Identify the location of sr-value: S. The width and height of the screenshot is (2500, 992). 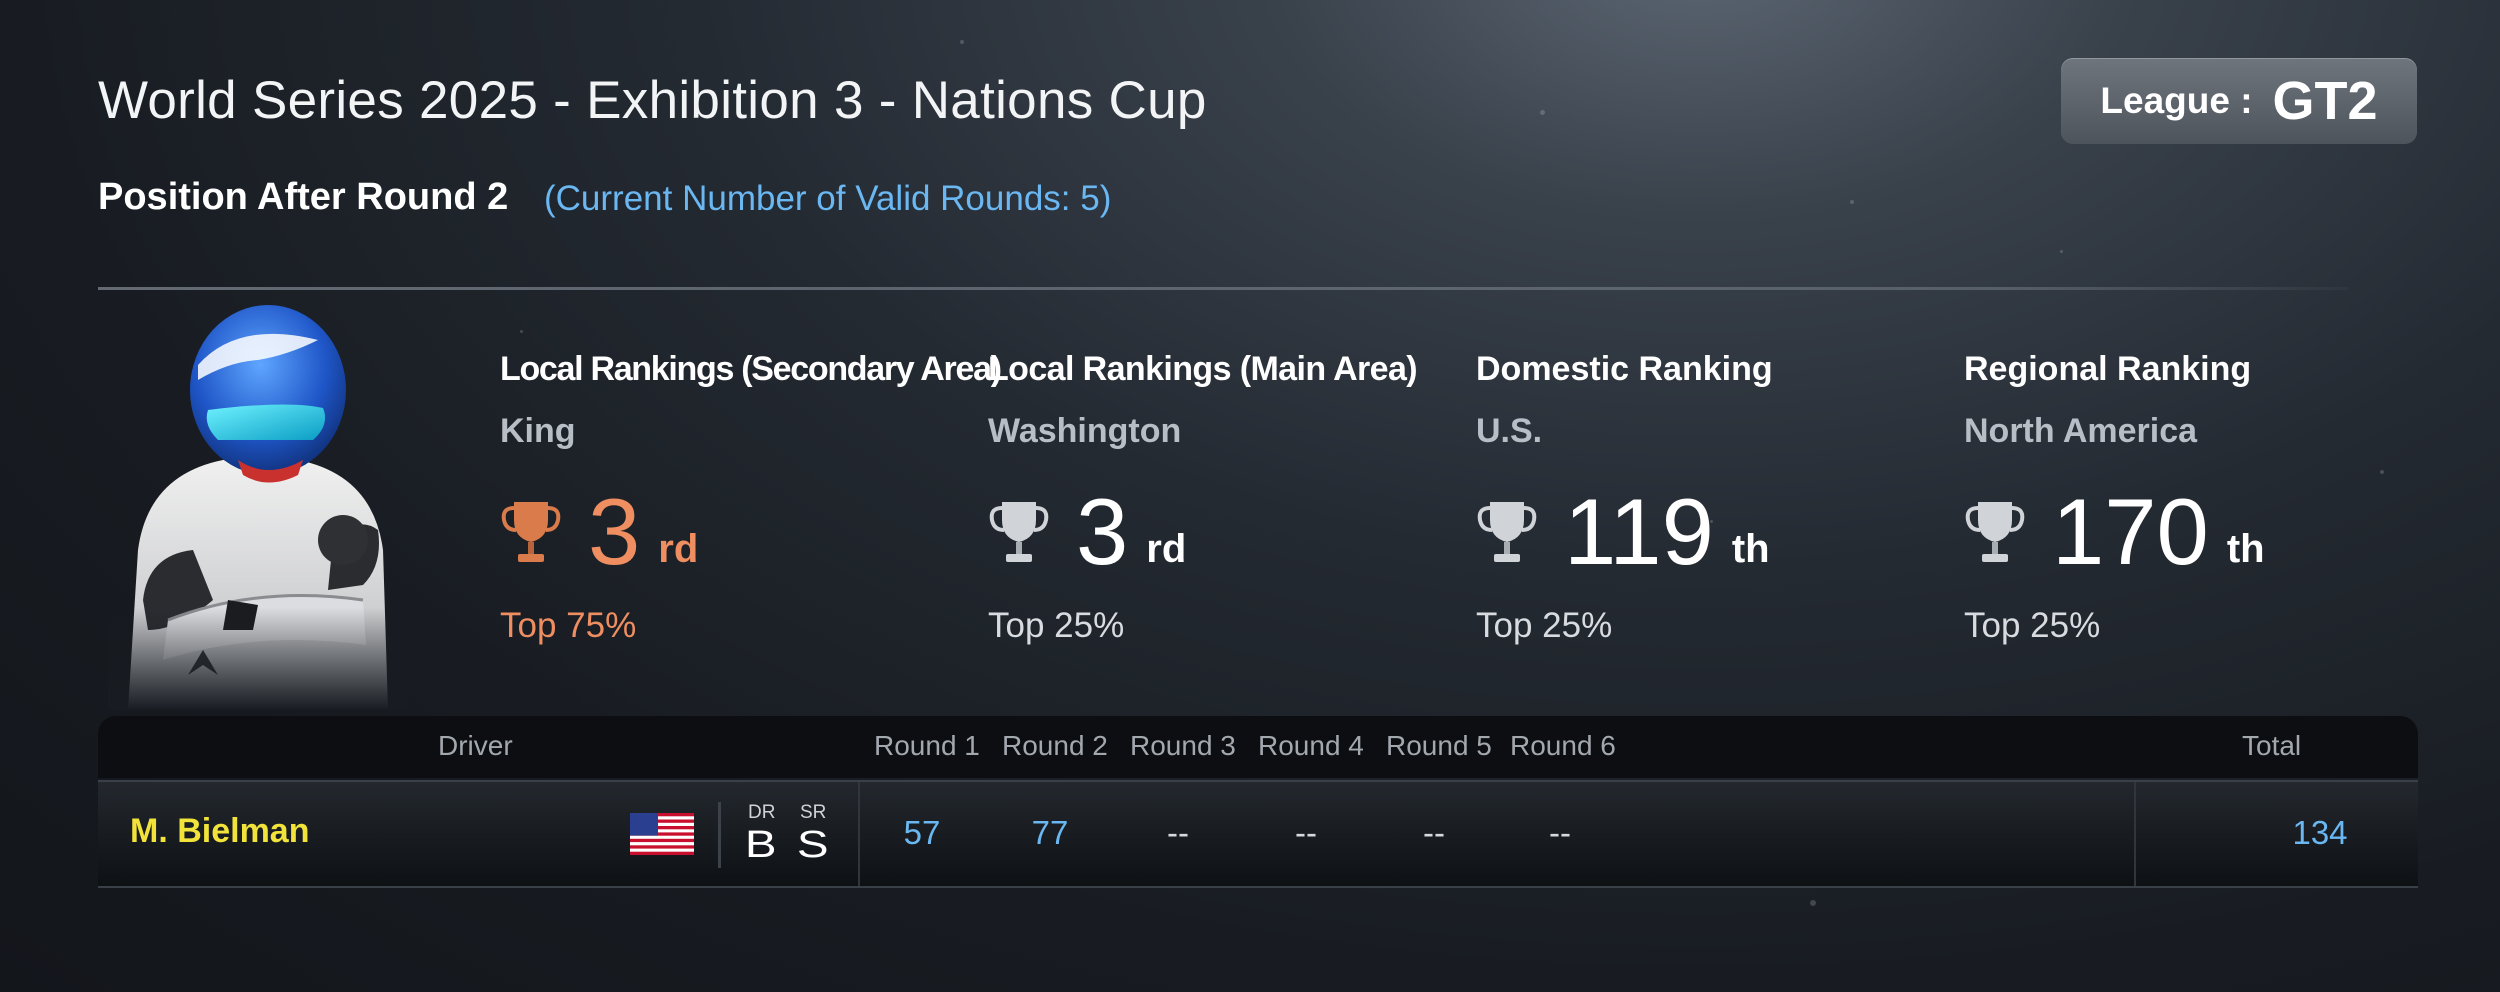
(812, 845).